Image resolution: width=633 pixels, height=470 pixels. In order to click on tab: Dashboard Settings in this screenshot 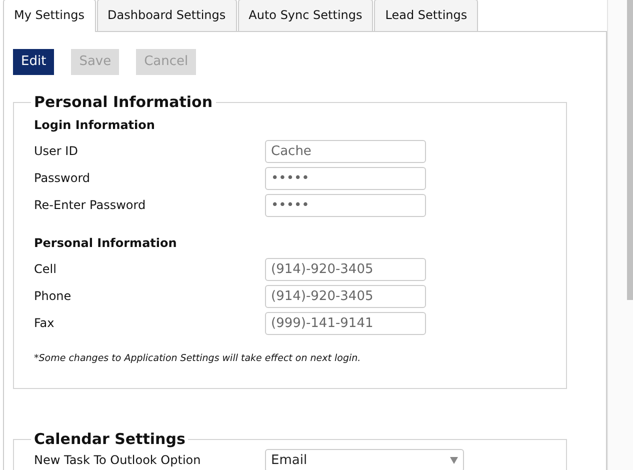, I will do `click(166, 15)`.